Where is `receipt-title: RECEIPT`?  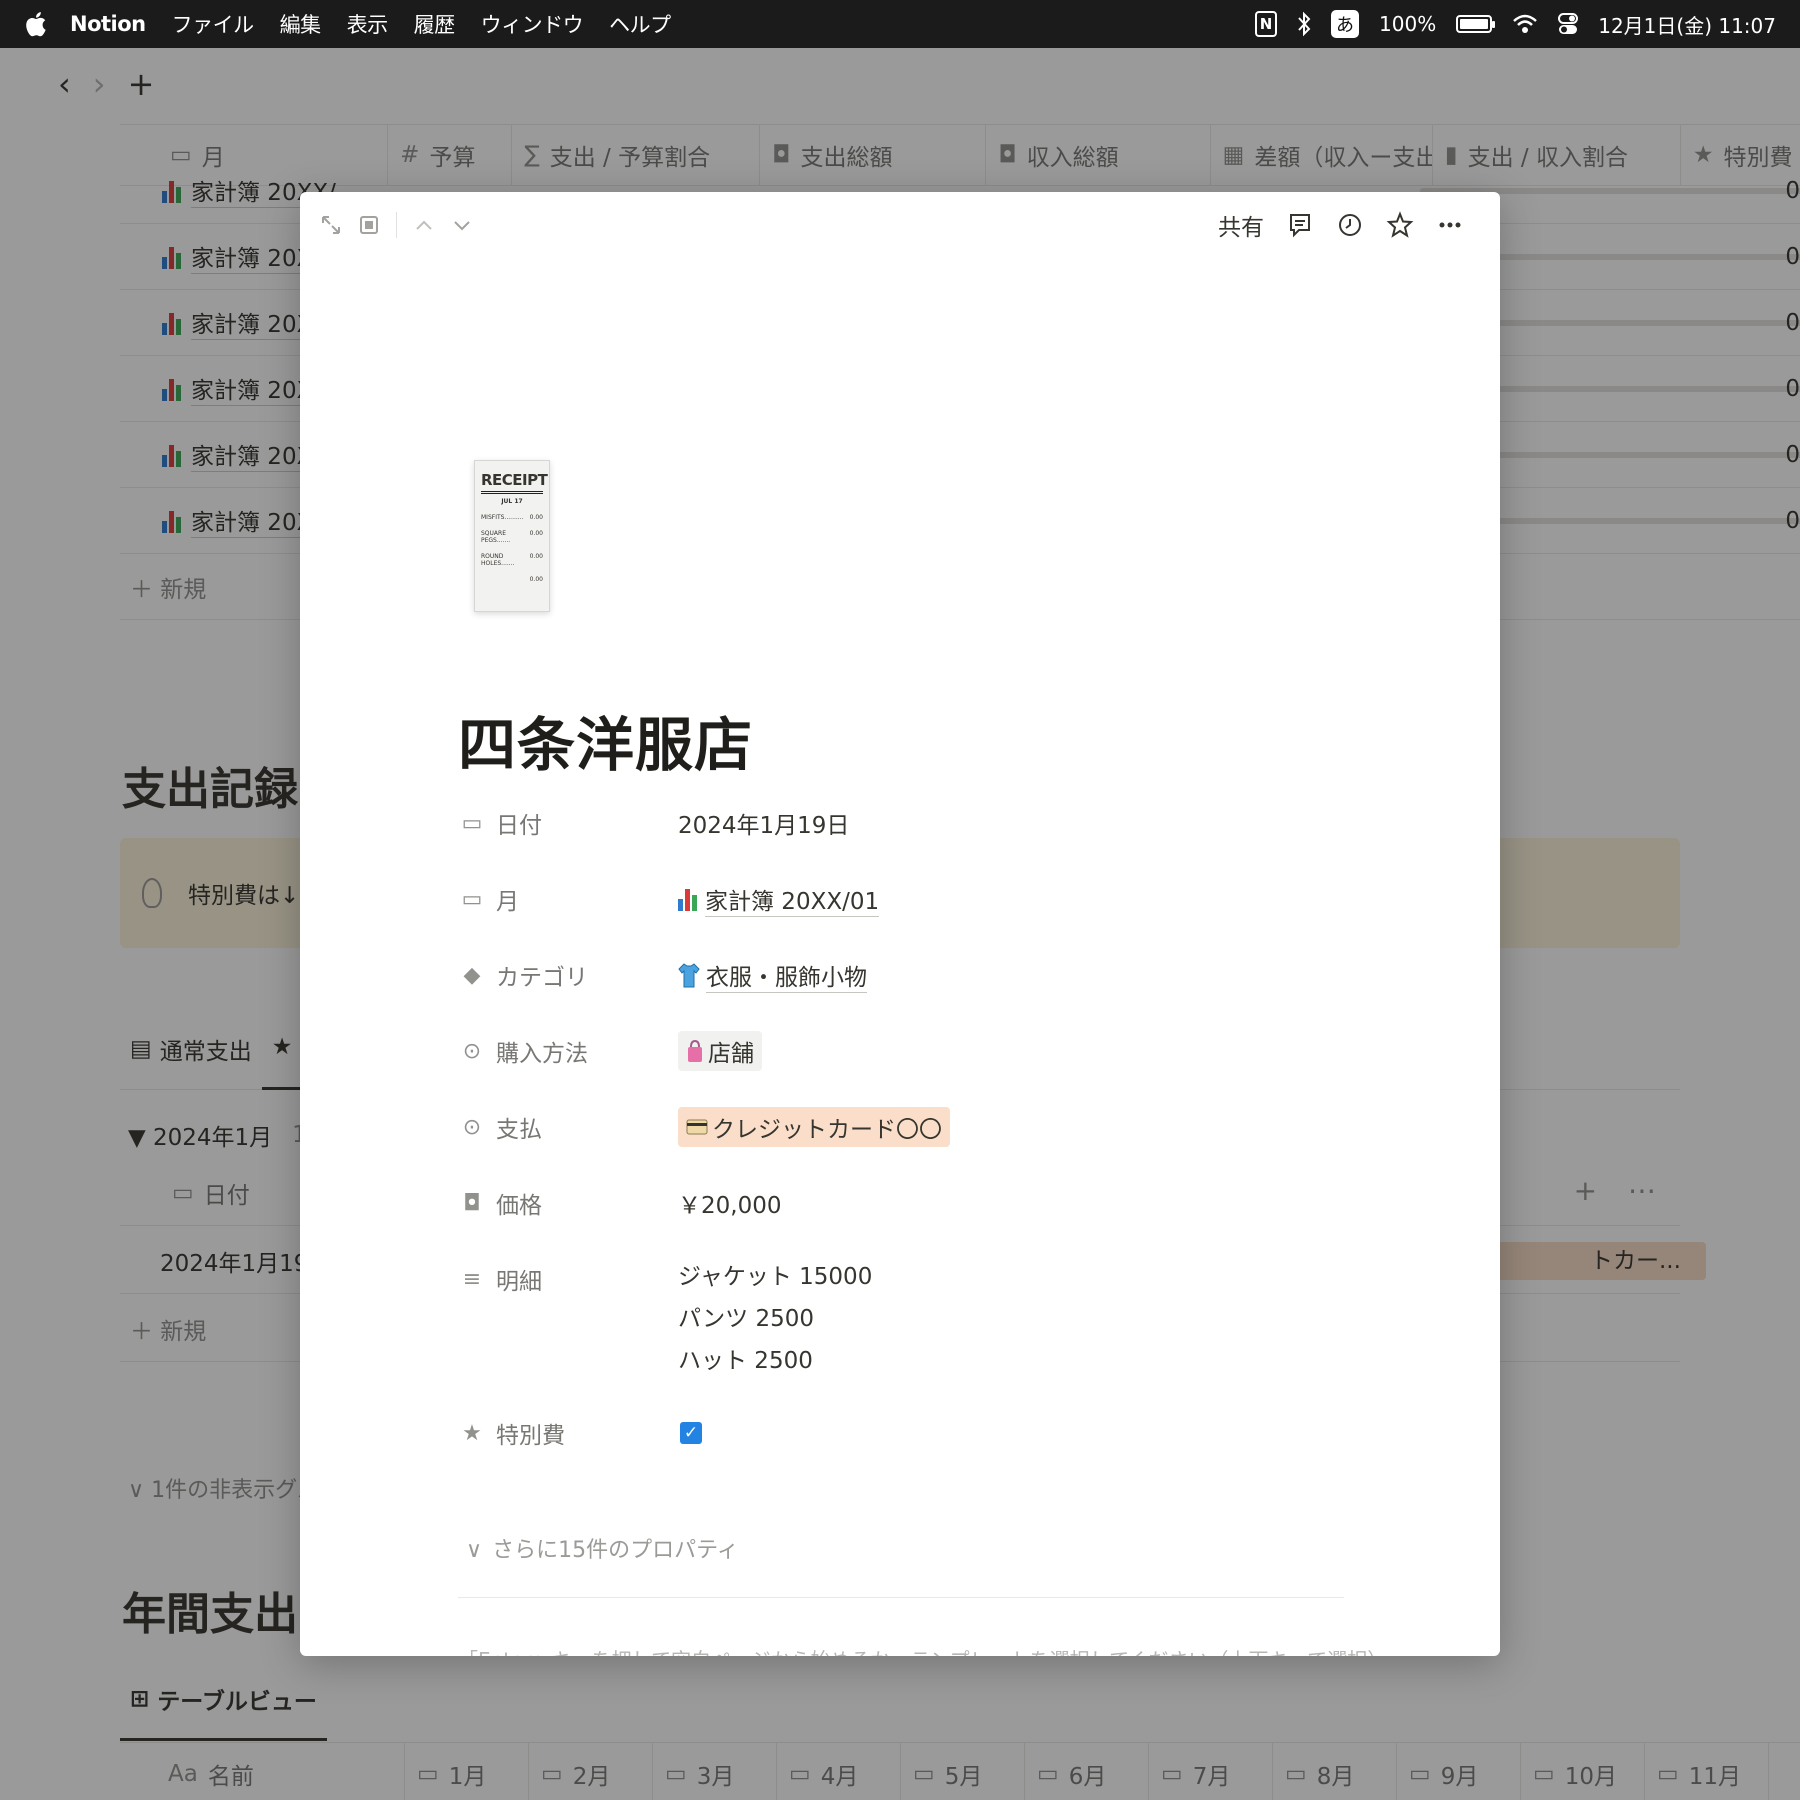
receipt-title: RECEIPT is located at coordinates (514, 482).